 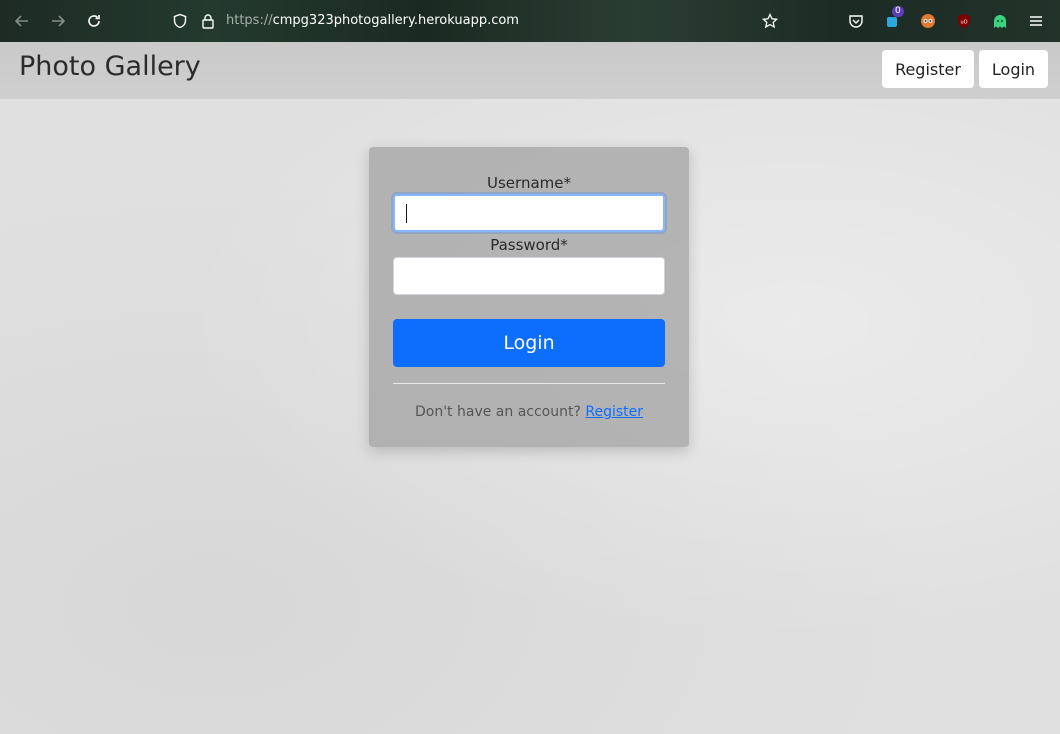 What do you see at coordinates (180, 21) in the screenshot?
I see `shield-icon` at bounding box center [180, 21].